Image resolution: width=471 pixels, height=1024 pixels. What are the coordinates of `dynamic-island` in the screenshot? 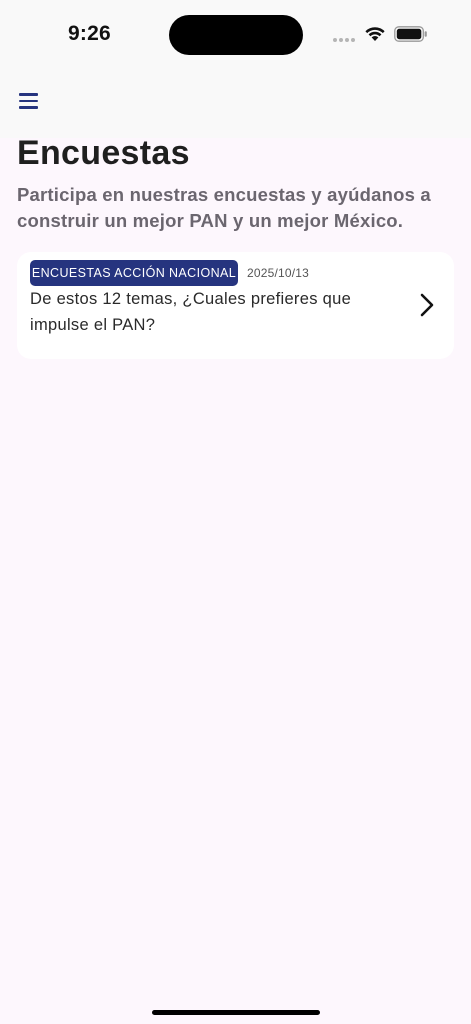 It's located at (236, 35).